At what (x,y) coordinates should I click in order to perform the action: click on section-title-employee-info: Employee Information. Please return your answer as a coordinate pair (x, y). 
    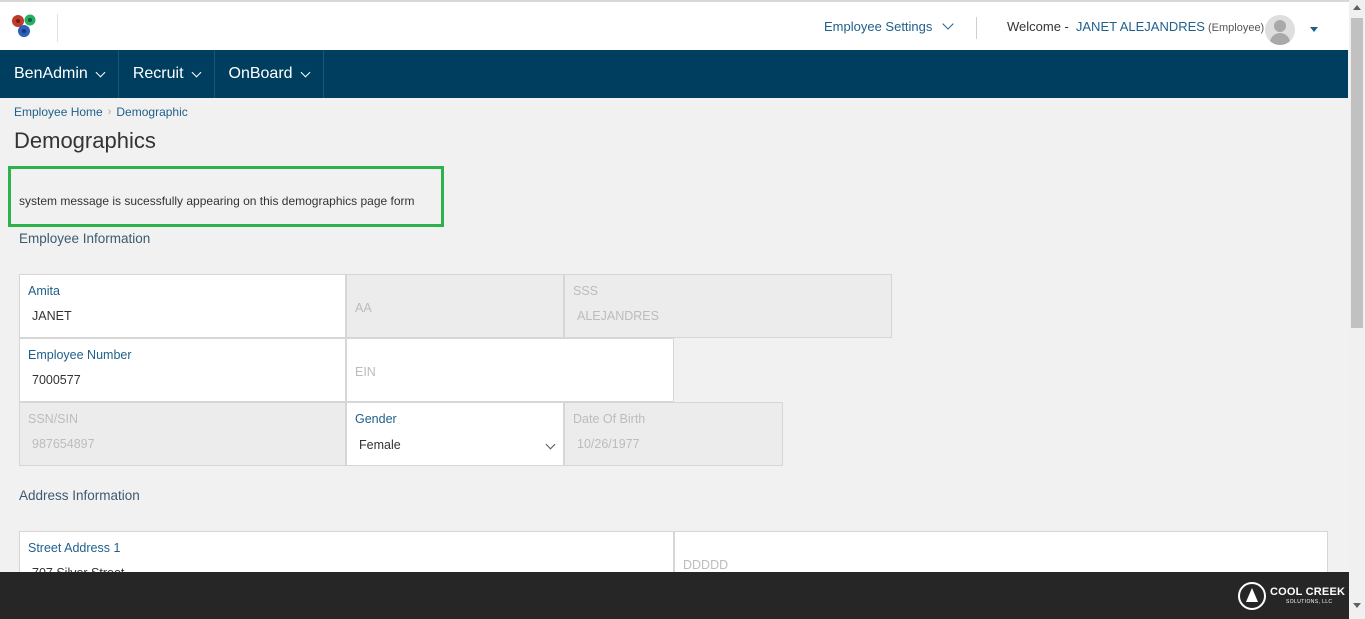
    Looking at the image, I should click on (85, 238).